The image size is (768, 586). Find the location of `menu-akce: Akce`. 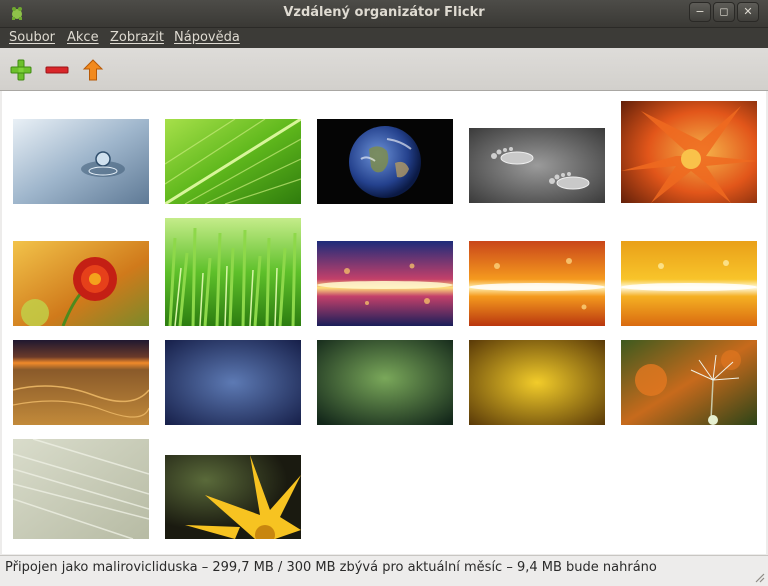

menu-akce: Akce is located at coordinates (83, 37).